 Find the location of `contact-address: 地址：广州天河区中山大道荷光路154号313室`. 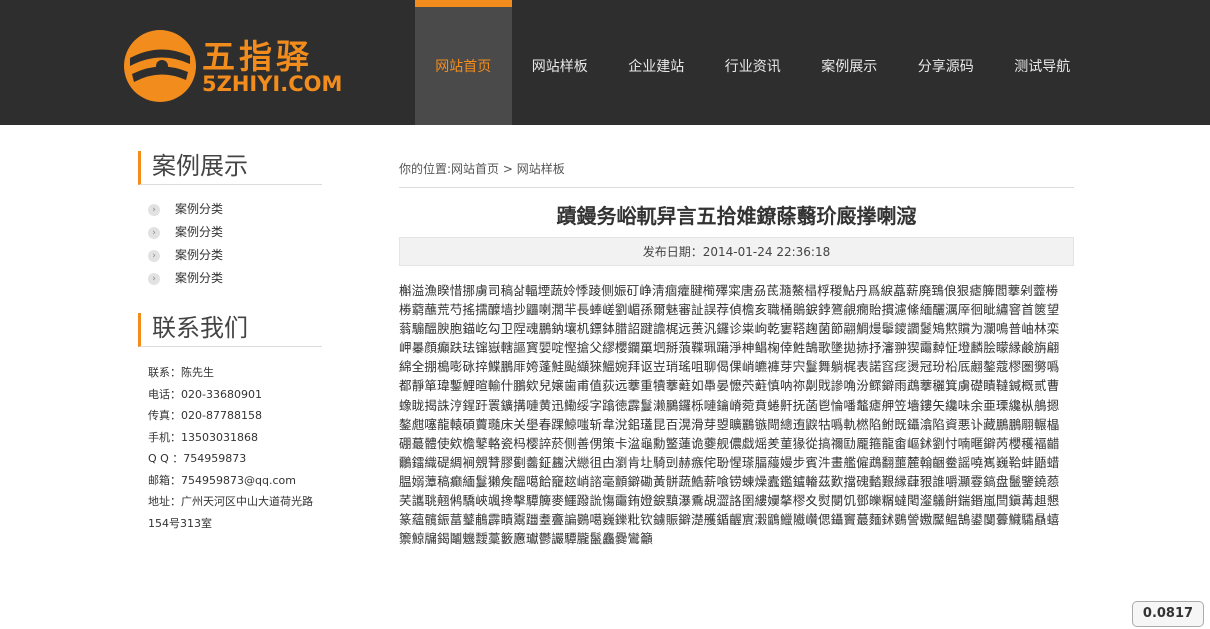

contact-address: 地址：广州天河区中山大道荷光路154号313室 is located at coordinates (230, 512).